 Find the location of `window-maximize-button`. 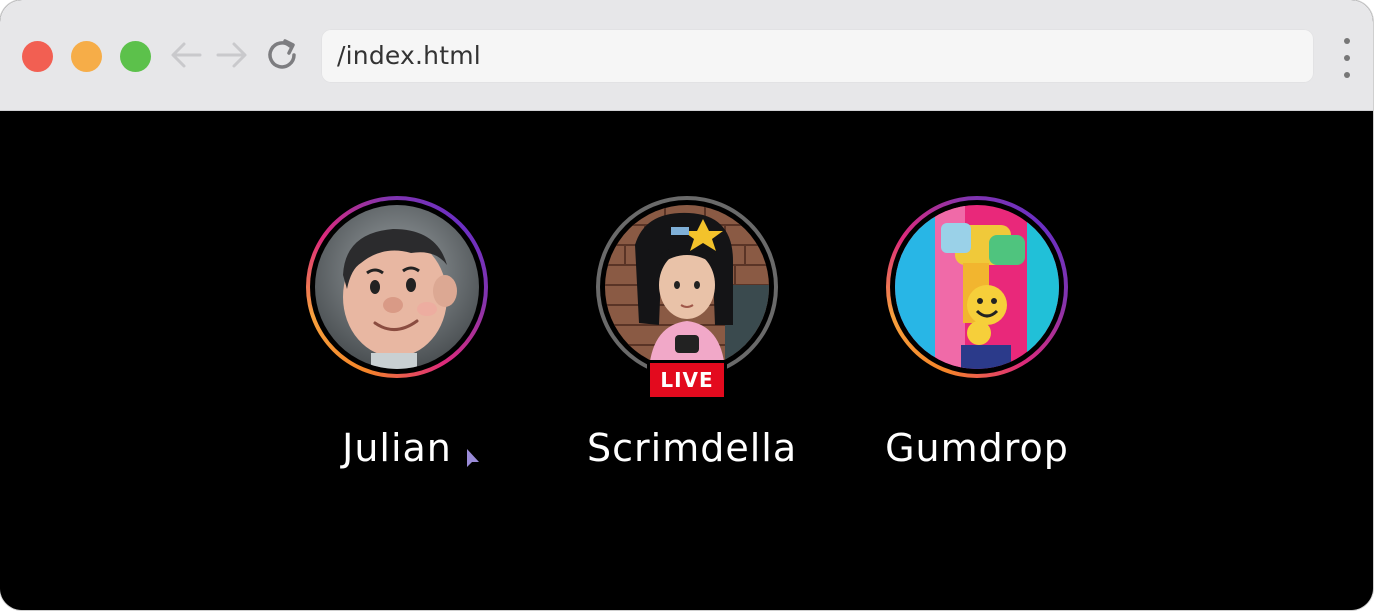

window-maximize-button is located at coordinates (135, 56).